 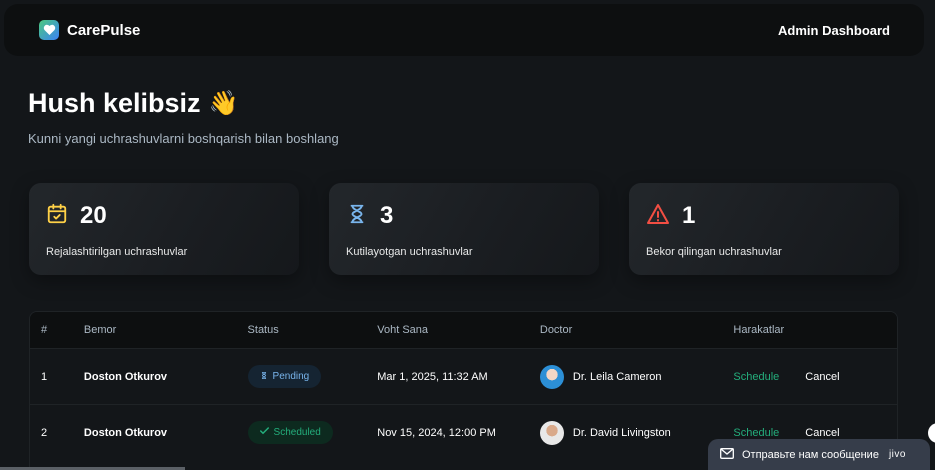 I want to click on floating-action-button, so click(x=931, y=433).